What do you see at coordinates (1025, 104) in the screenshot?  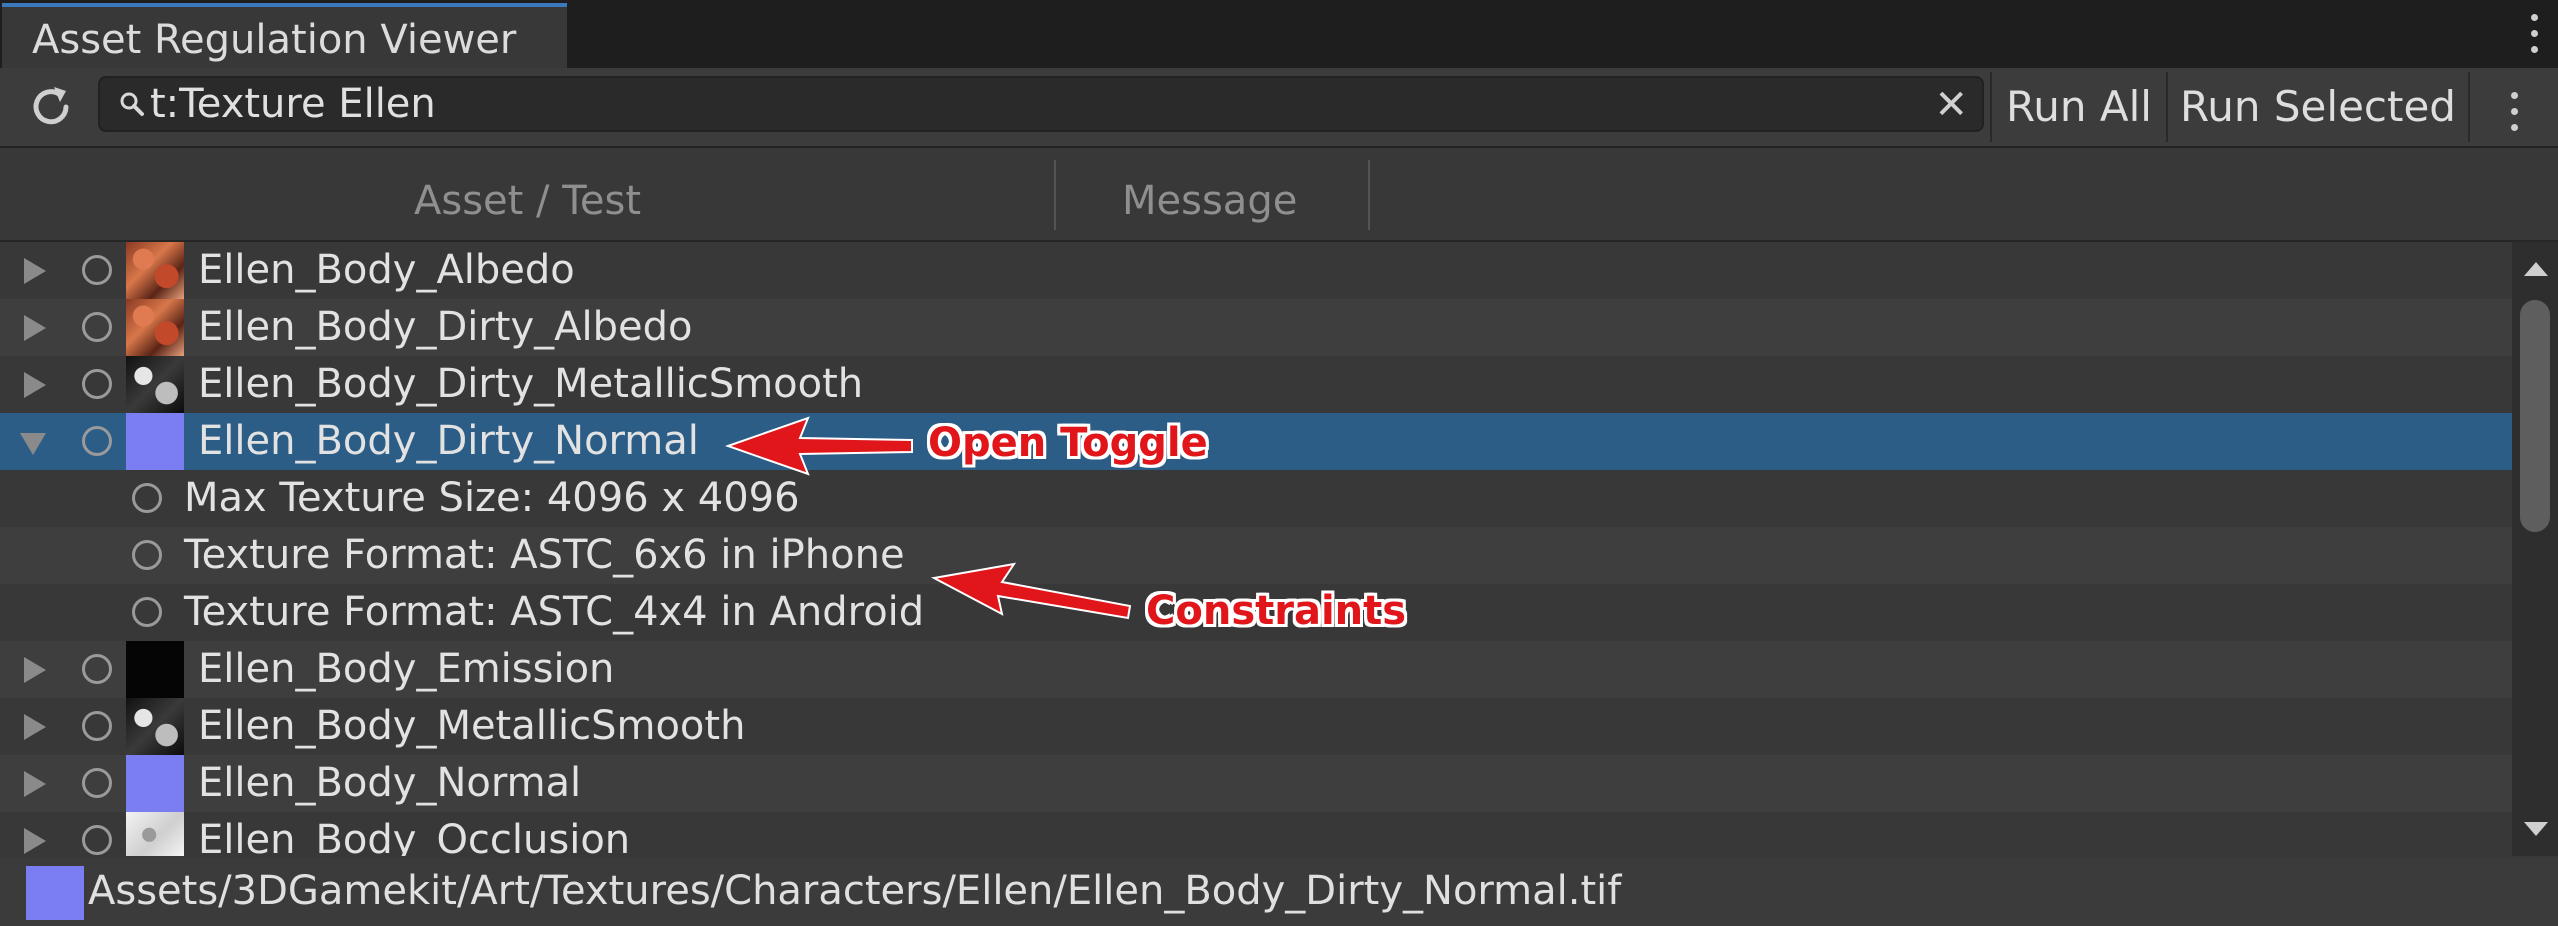 I see `search-input` at bounding box center [1025, 104].